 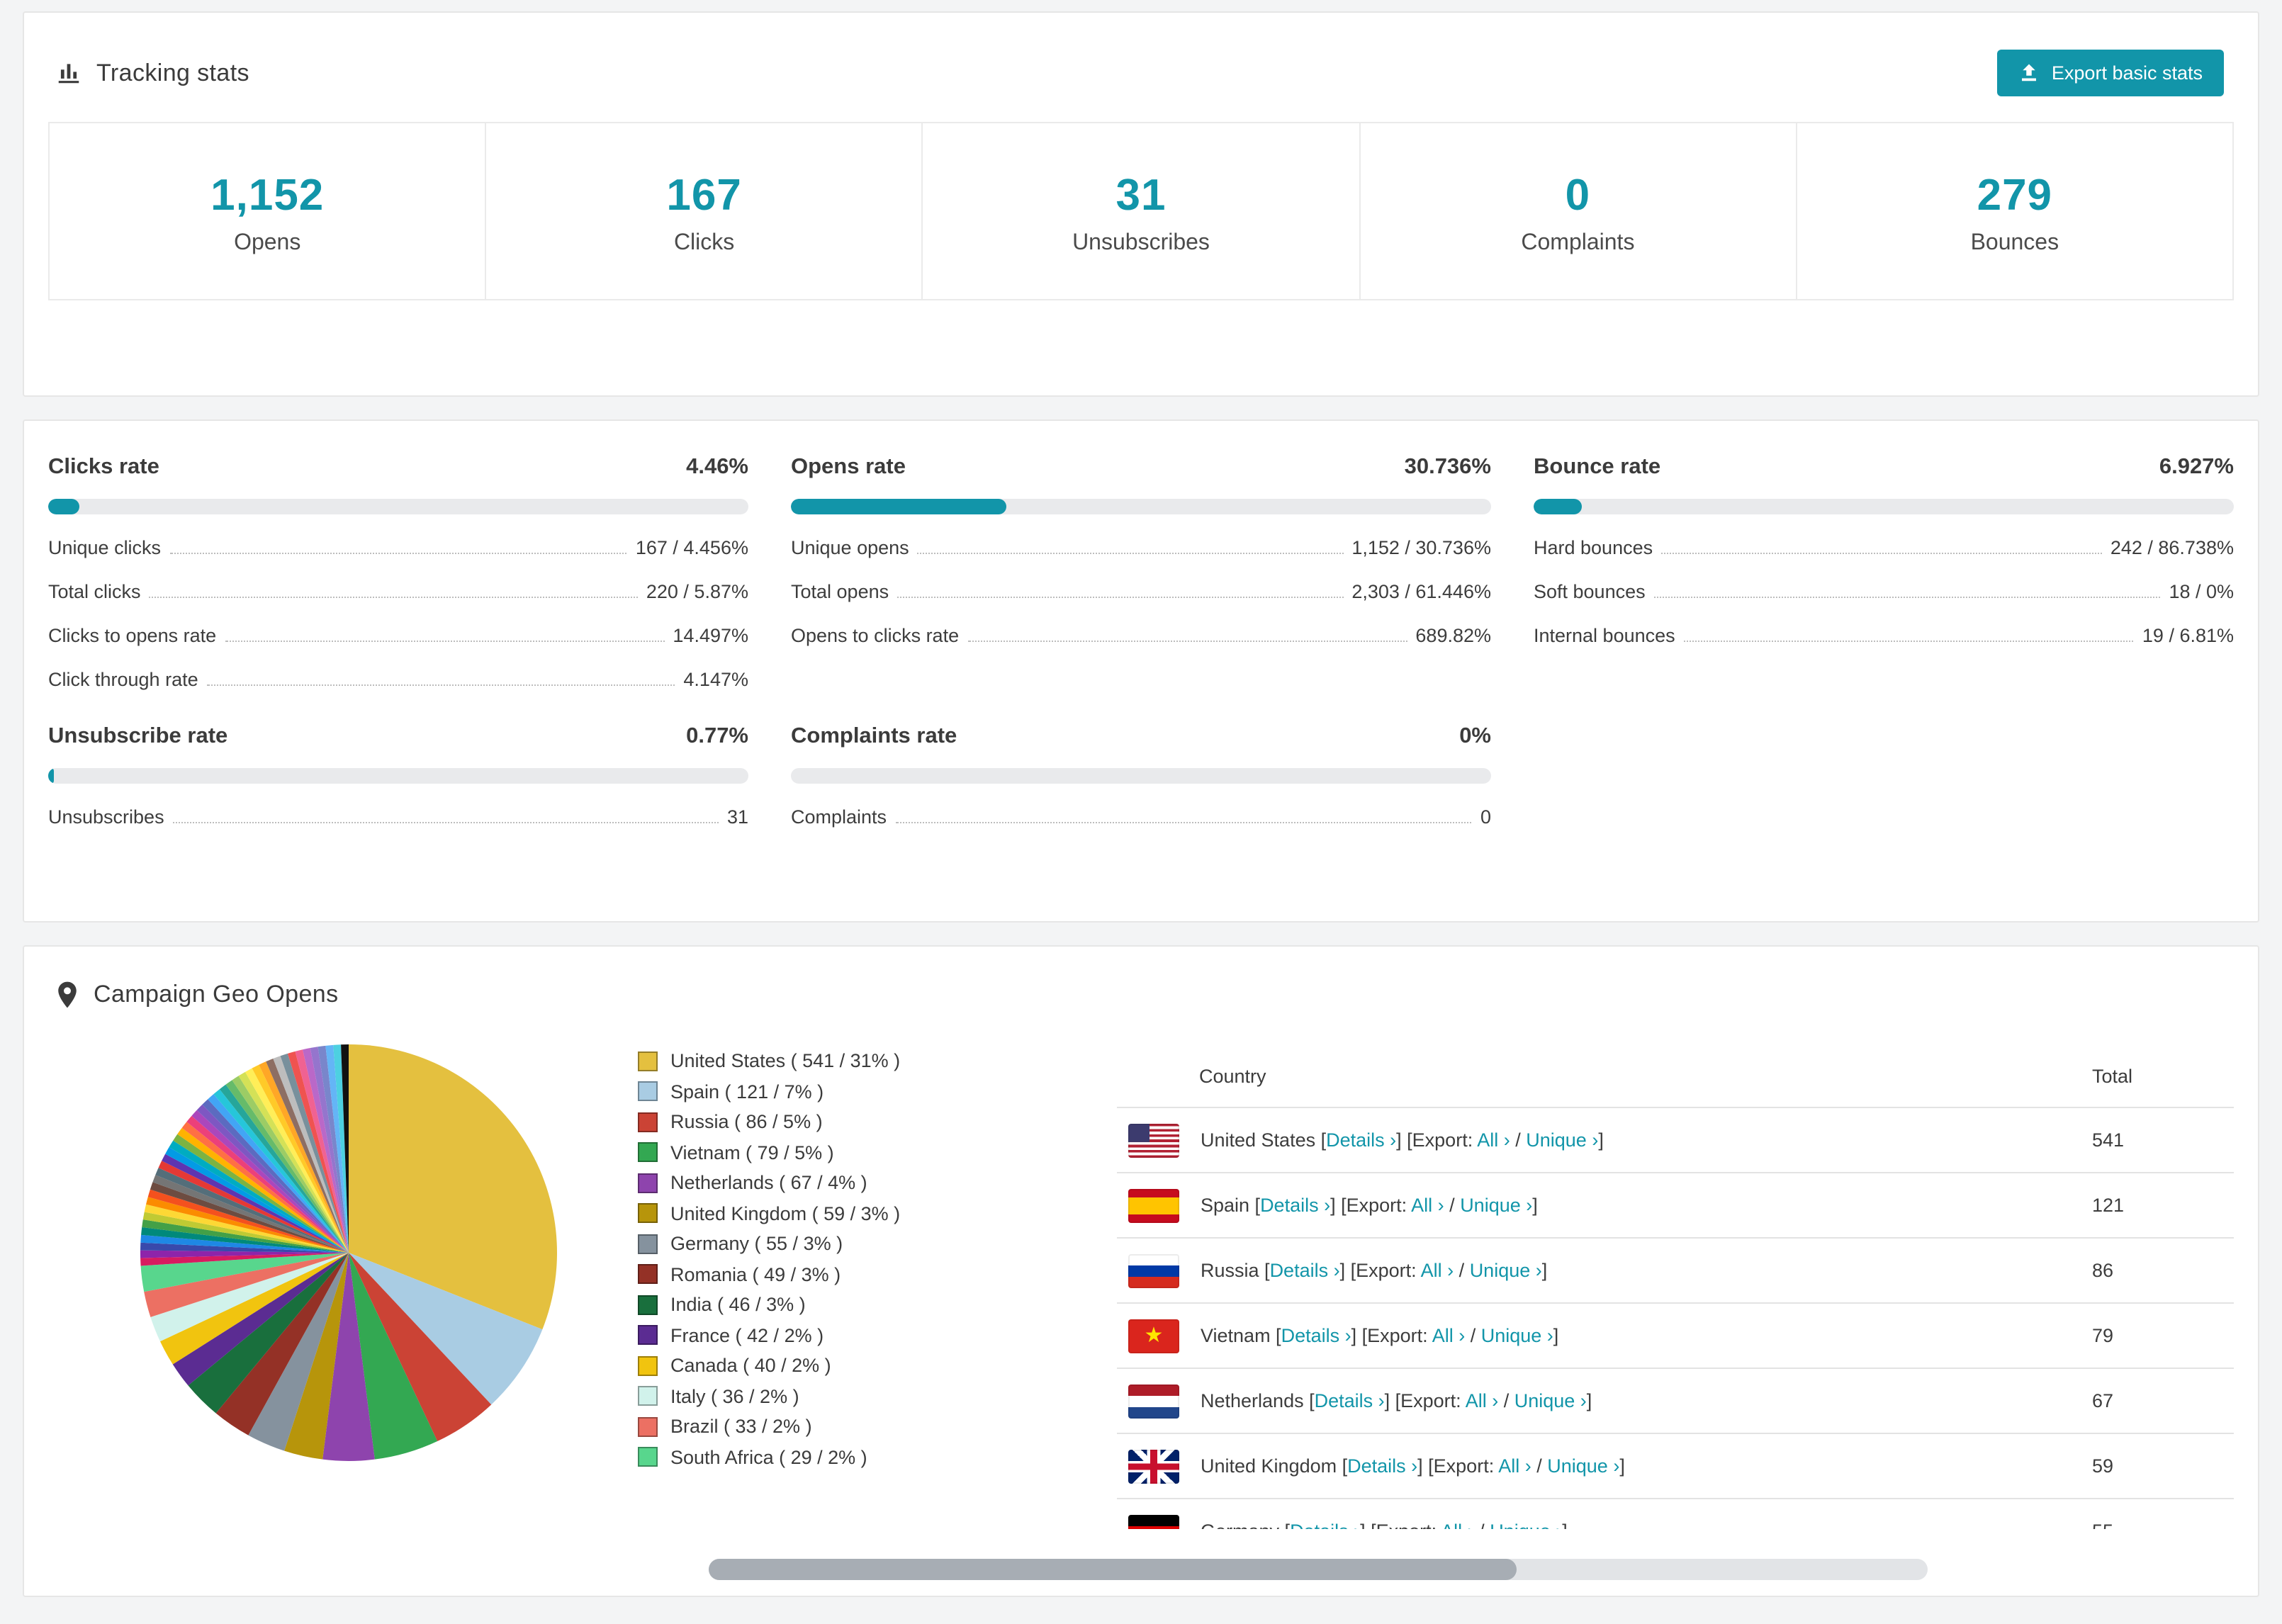 What do you see at coordinates (1141, 468) in the screenshot?
I see `rate-header: Opens rate 30.736%` at bounding box center [1141, 468].